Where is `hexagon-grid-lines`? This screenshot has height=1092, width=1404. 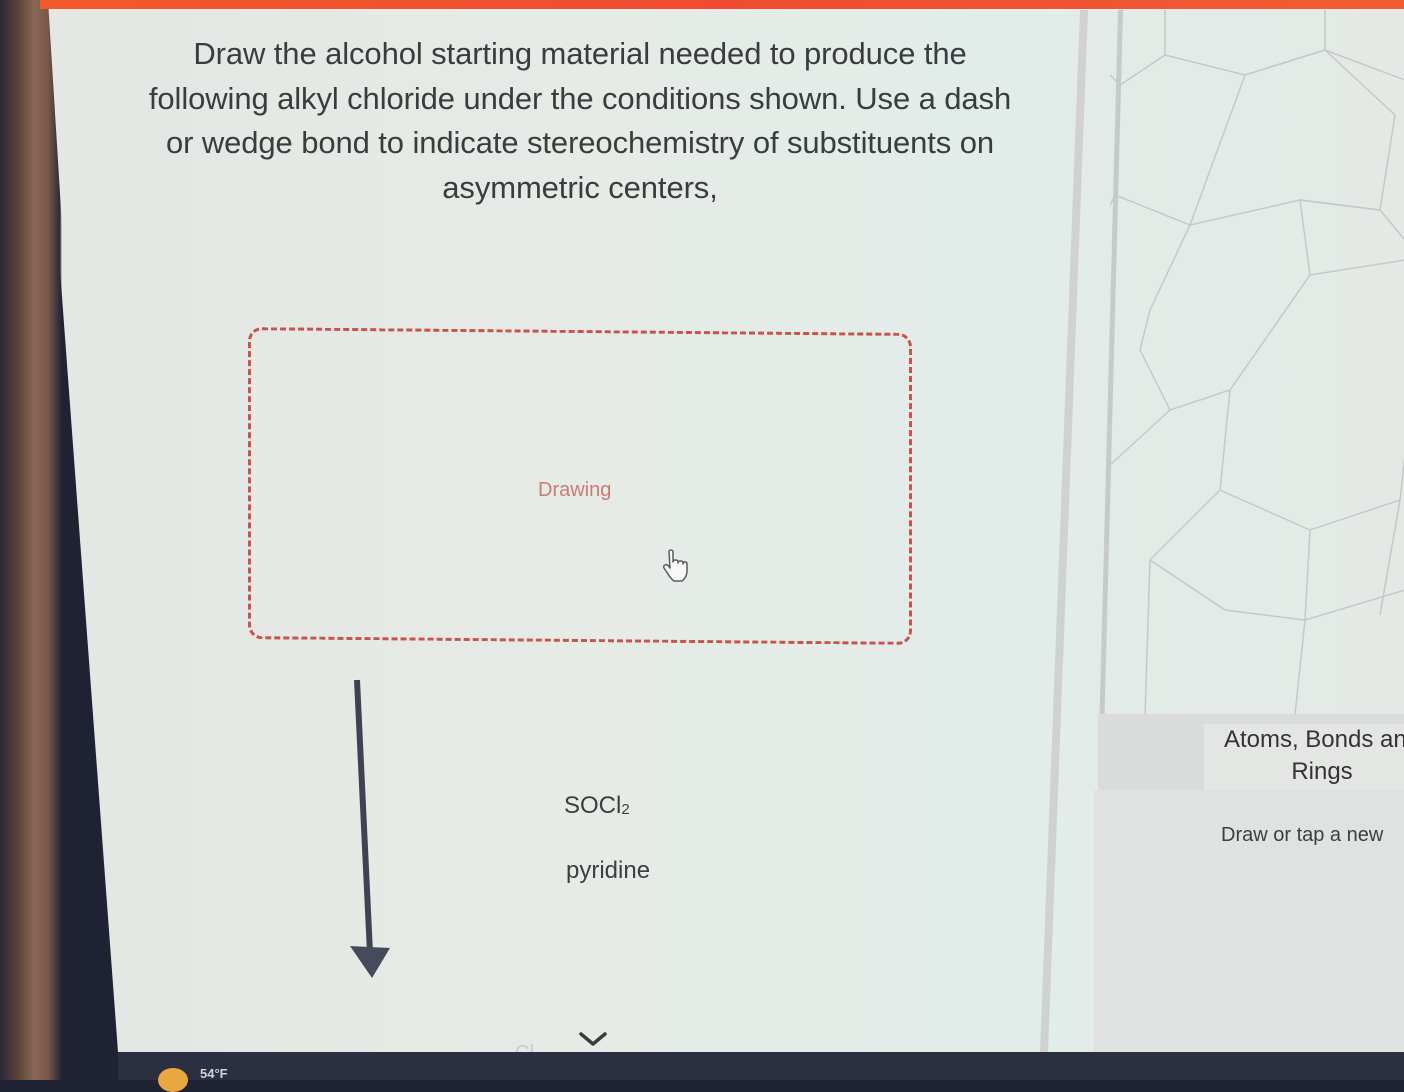 hexagon-grid-lines is located at coordinates (1257, 362).